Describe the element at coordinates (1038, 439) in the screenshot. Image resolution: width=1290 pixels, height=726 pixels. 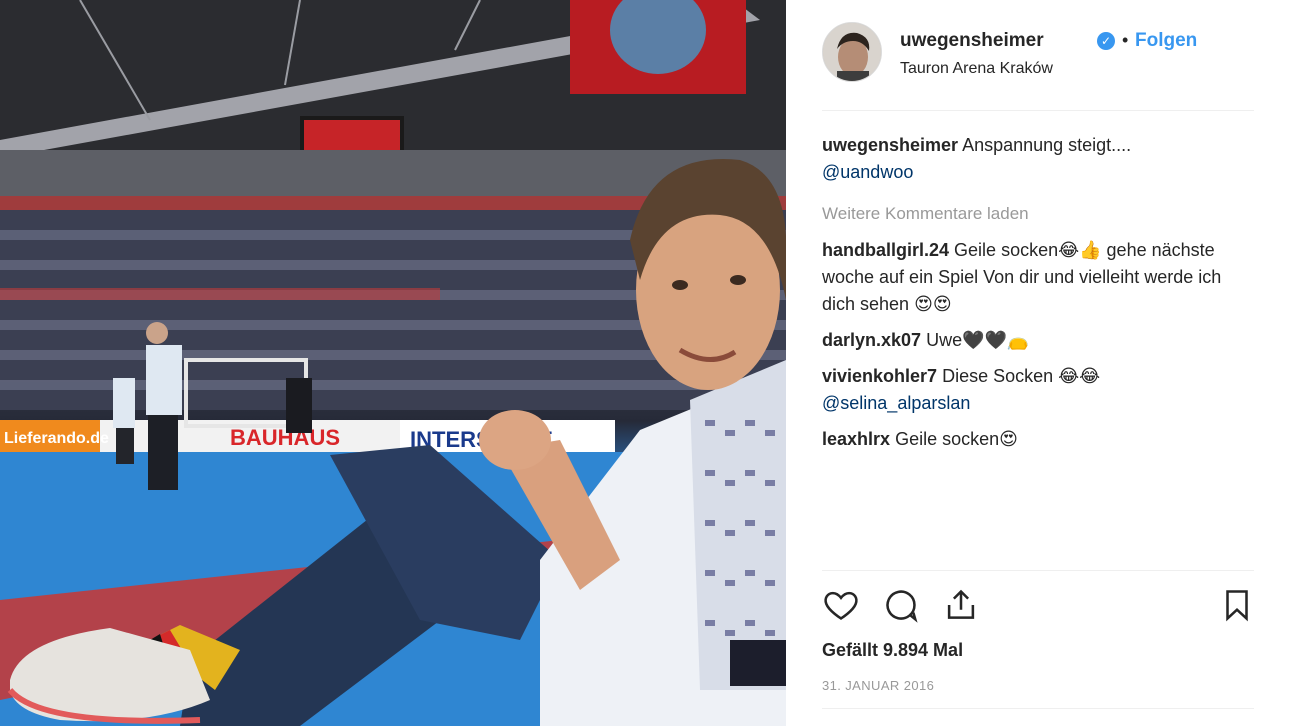
I see `comment-item: leaxhlrx Geile socken😍` at that location.